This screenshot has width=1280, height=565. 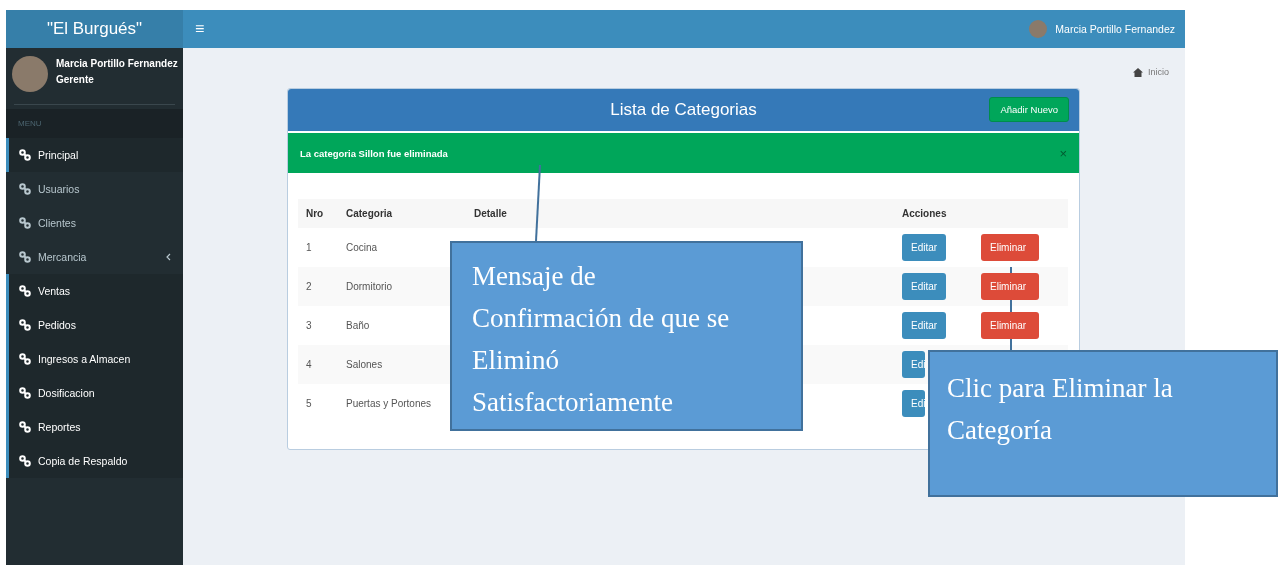 What do you see at coordinates (94, 325) in the screenshot?
I see `sidebar-item: Pedidos` at bounding box center [94, 325].